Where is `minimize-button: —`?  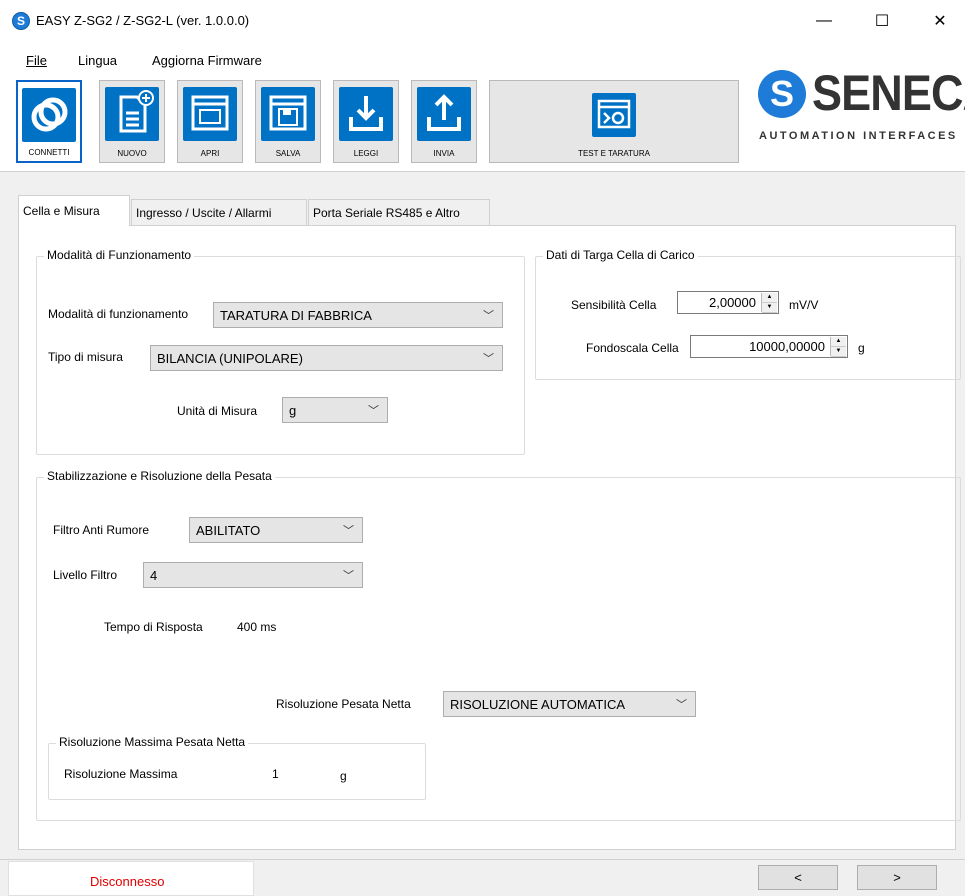
minimize-button: — is located at coordinates (824, 21).